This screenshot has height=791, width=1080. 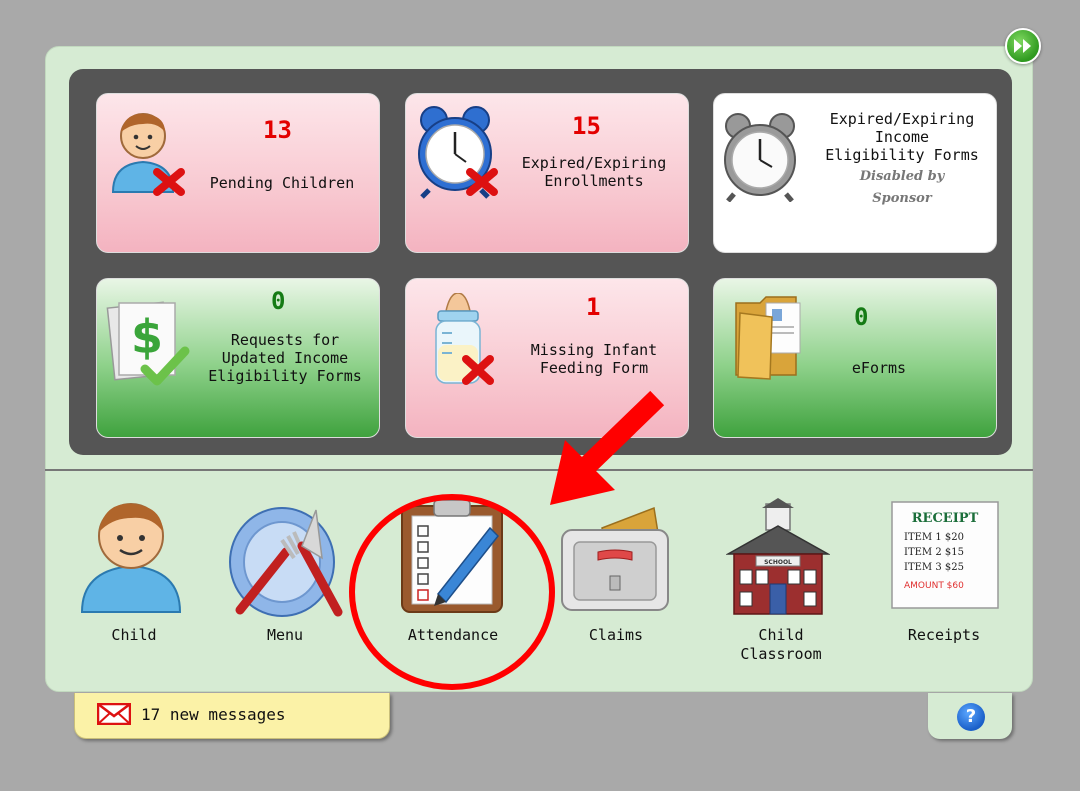 I want to click on help-icon: ?, so click(x=971, y=717).